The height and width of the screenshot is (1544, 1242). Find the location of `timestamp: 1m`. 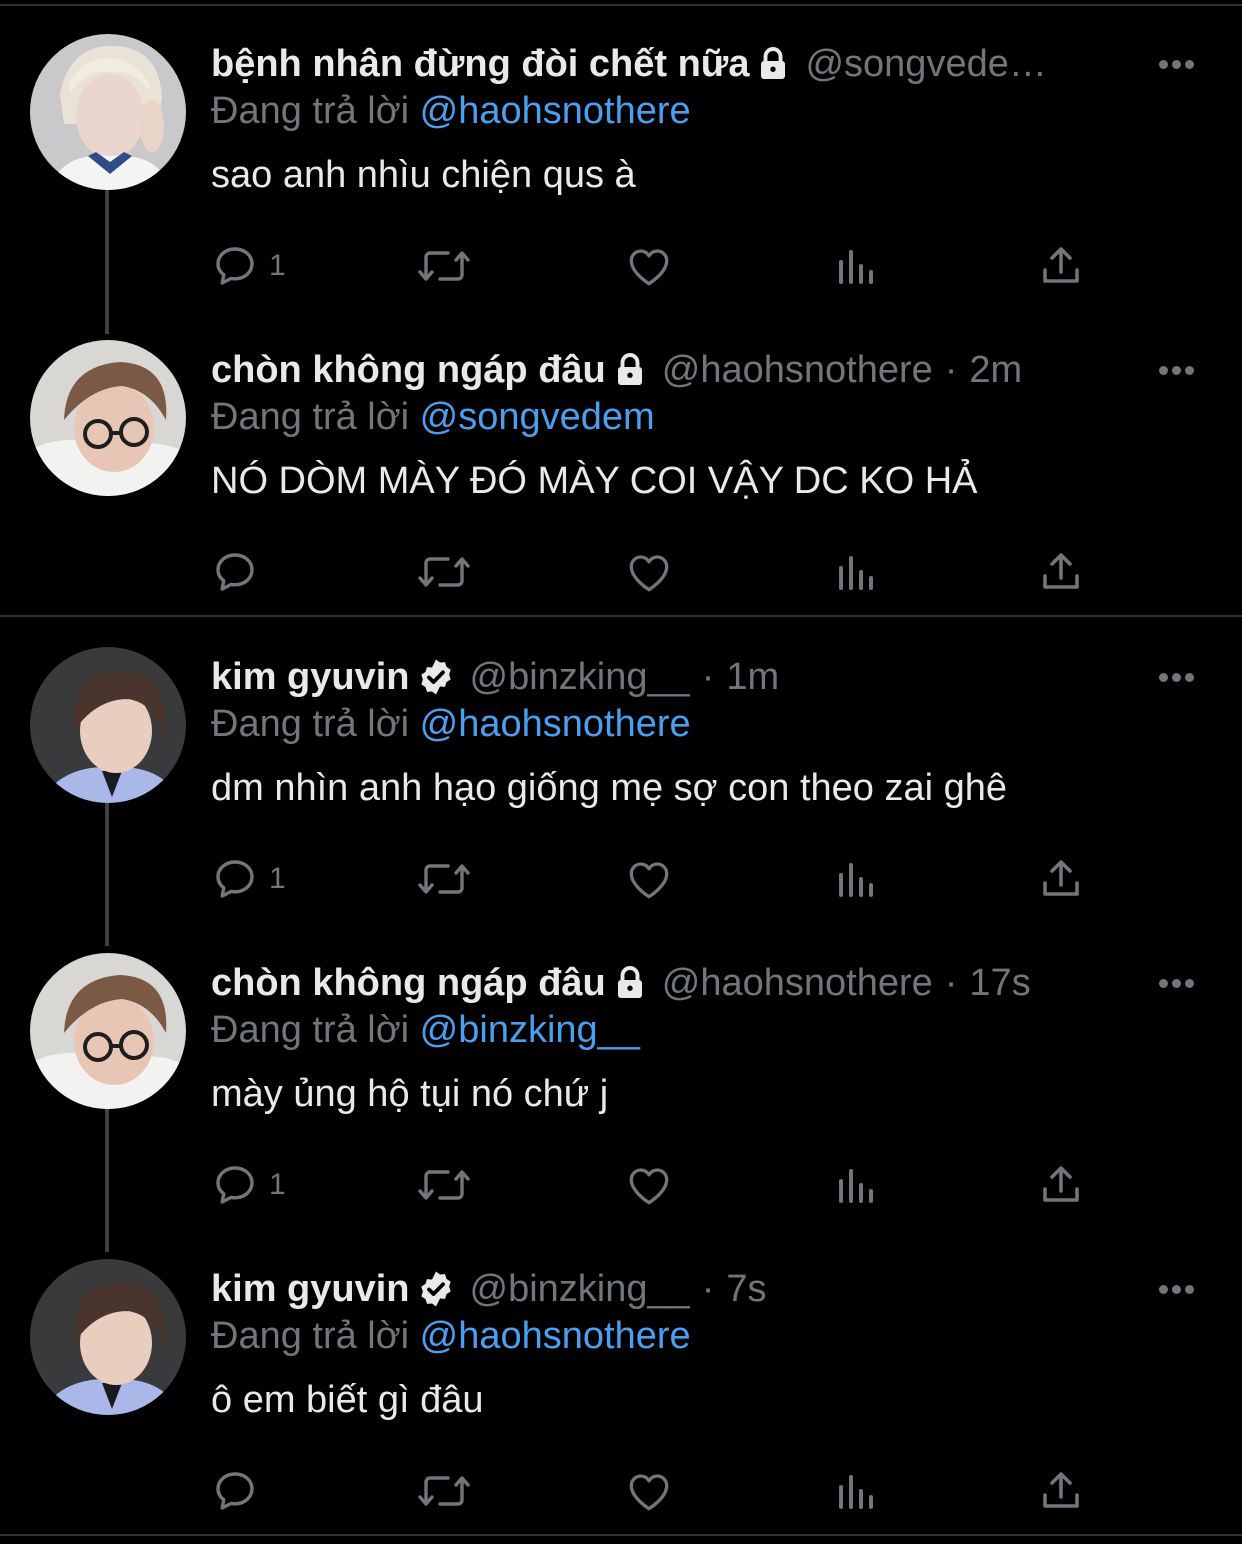

timestamp: 1m is located at coordinates (752, 677).